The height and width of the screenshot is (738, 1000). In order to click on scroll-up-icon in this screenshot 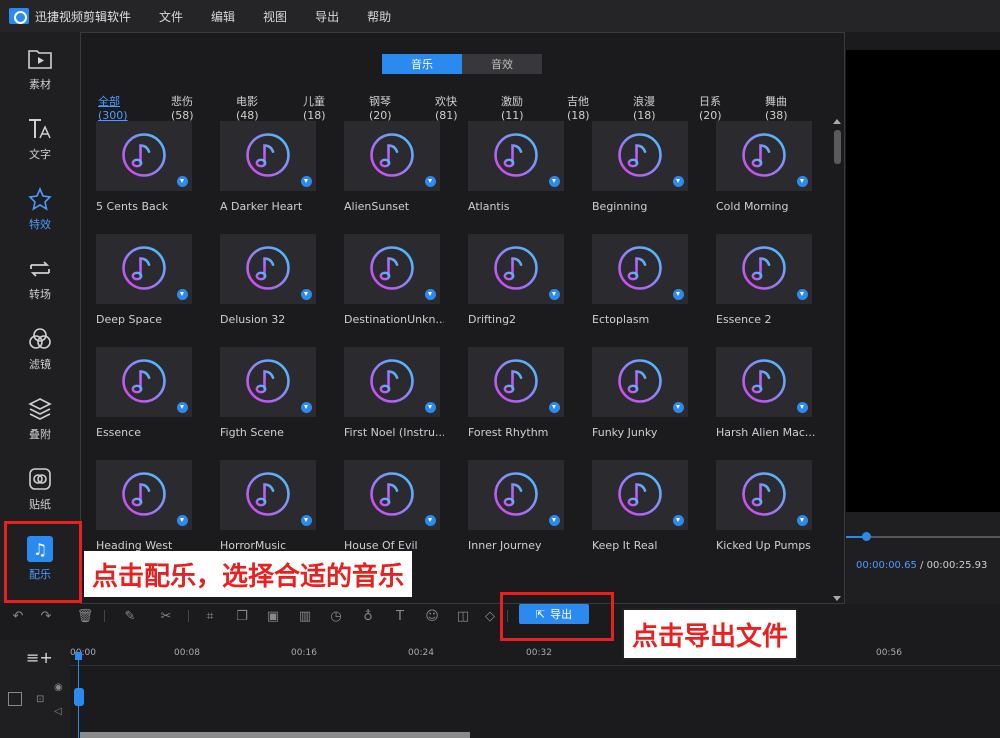, I will do `click(837, 121)`.